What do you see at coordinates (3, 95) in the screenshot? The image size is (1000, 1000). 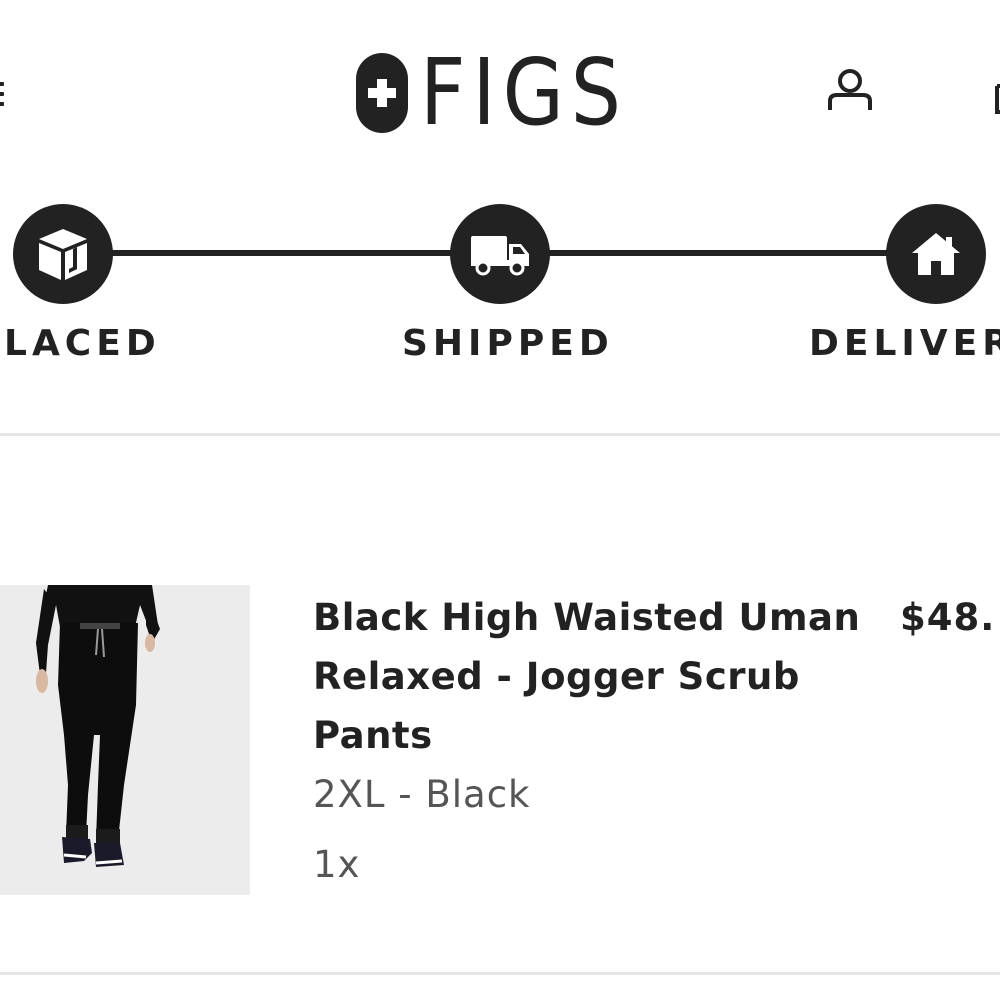 I see `hamburger-menu-icon` at bounding box center [3, 95].